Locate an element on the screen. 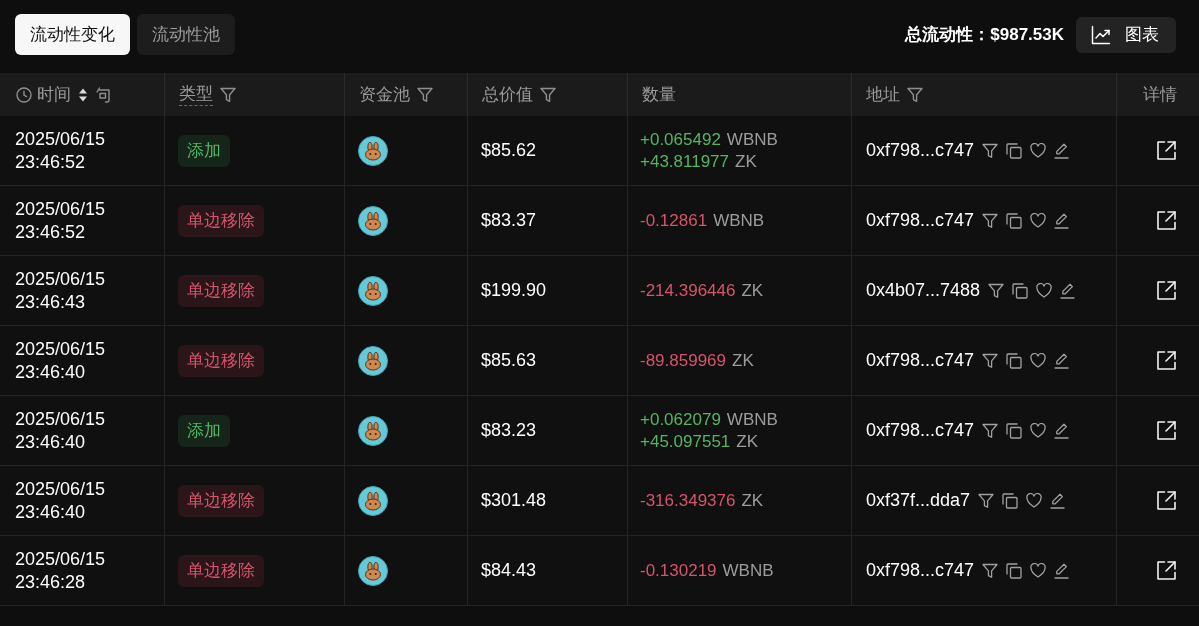 The height and width of the screenshot is (626, 1199). format-toggle-icon is located at coordinates (103, 94).